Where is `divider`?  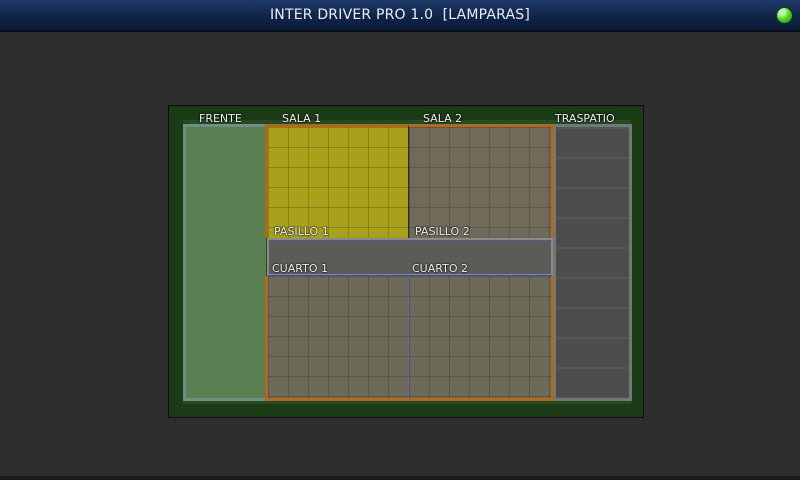
divider is located at coordinates (410, 240).